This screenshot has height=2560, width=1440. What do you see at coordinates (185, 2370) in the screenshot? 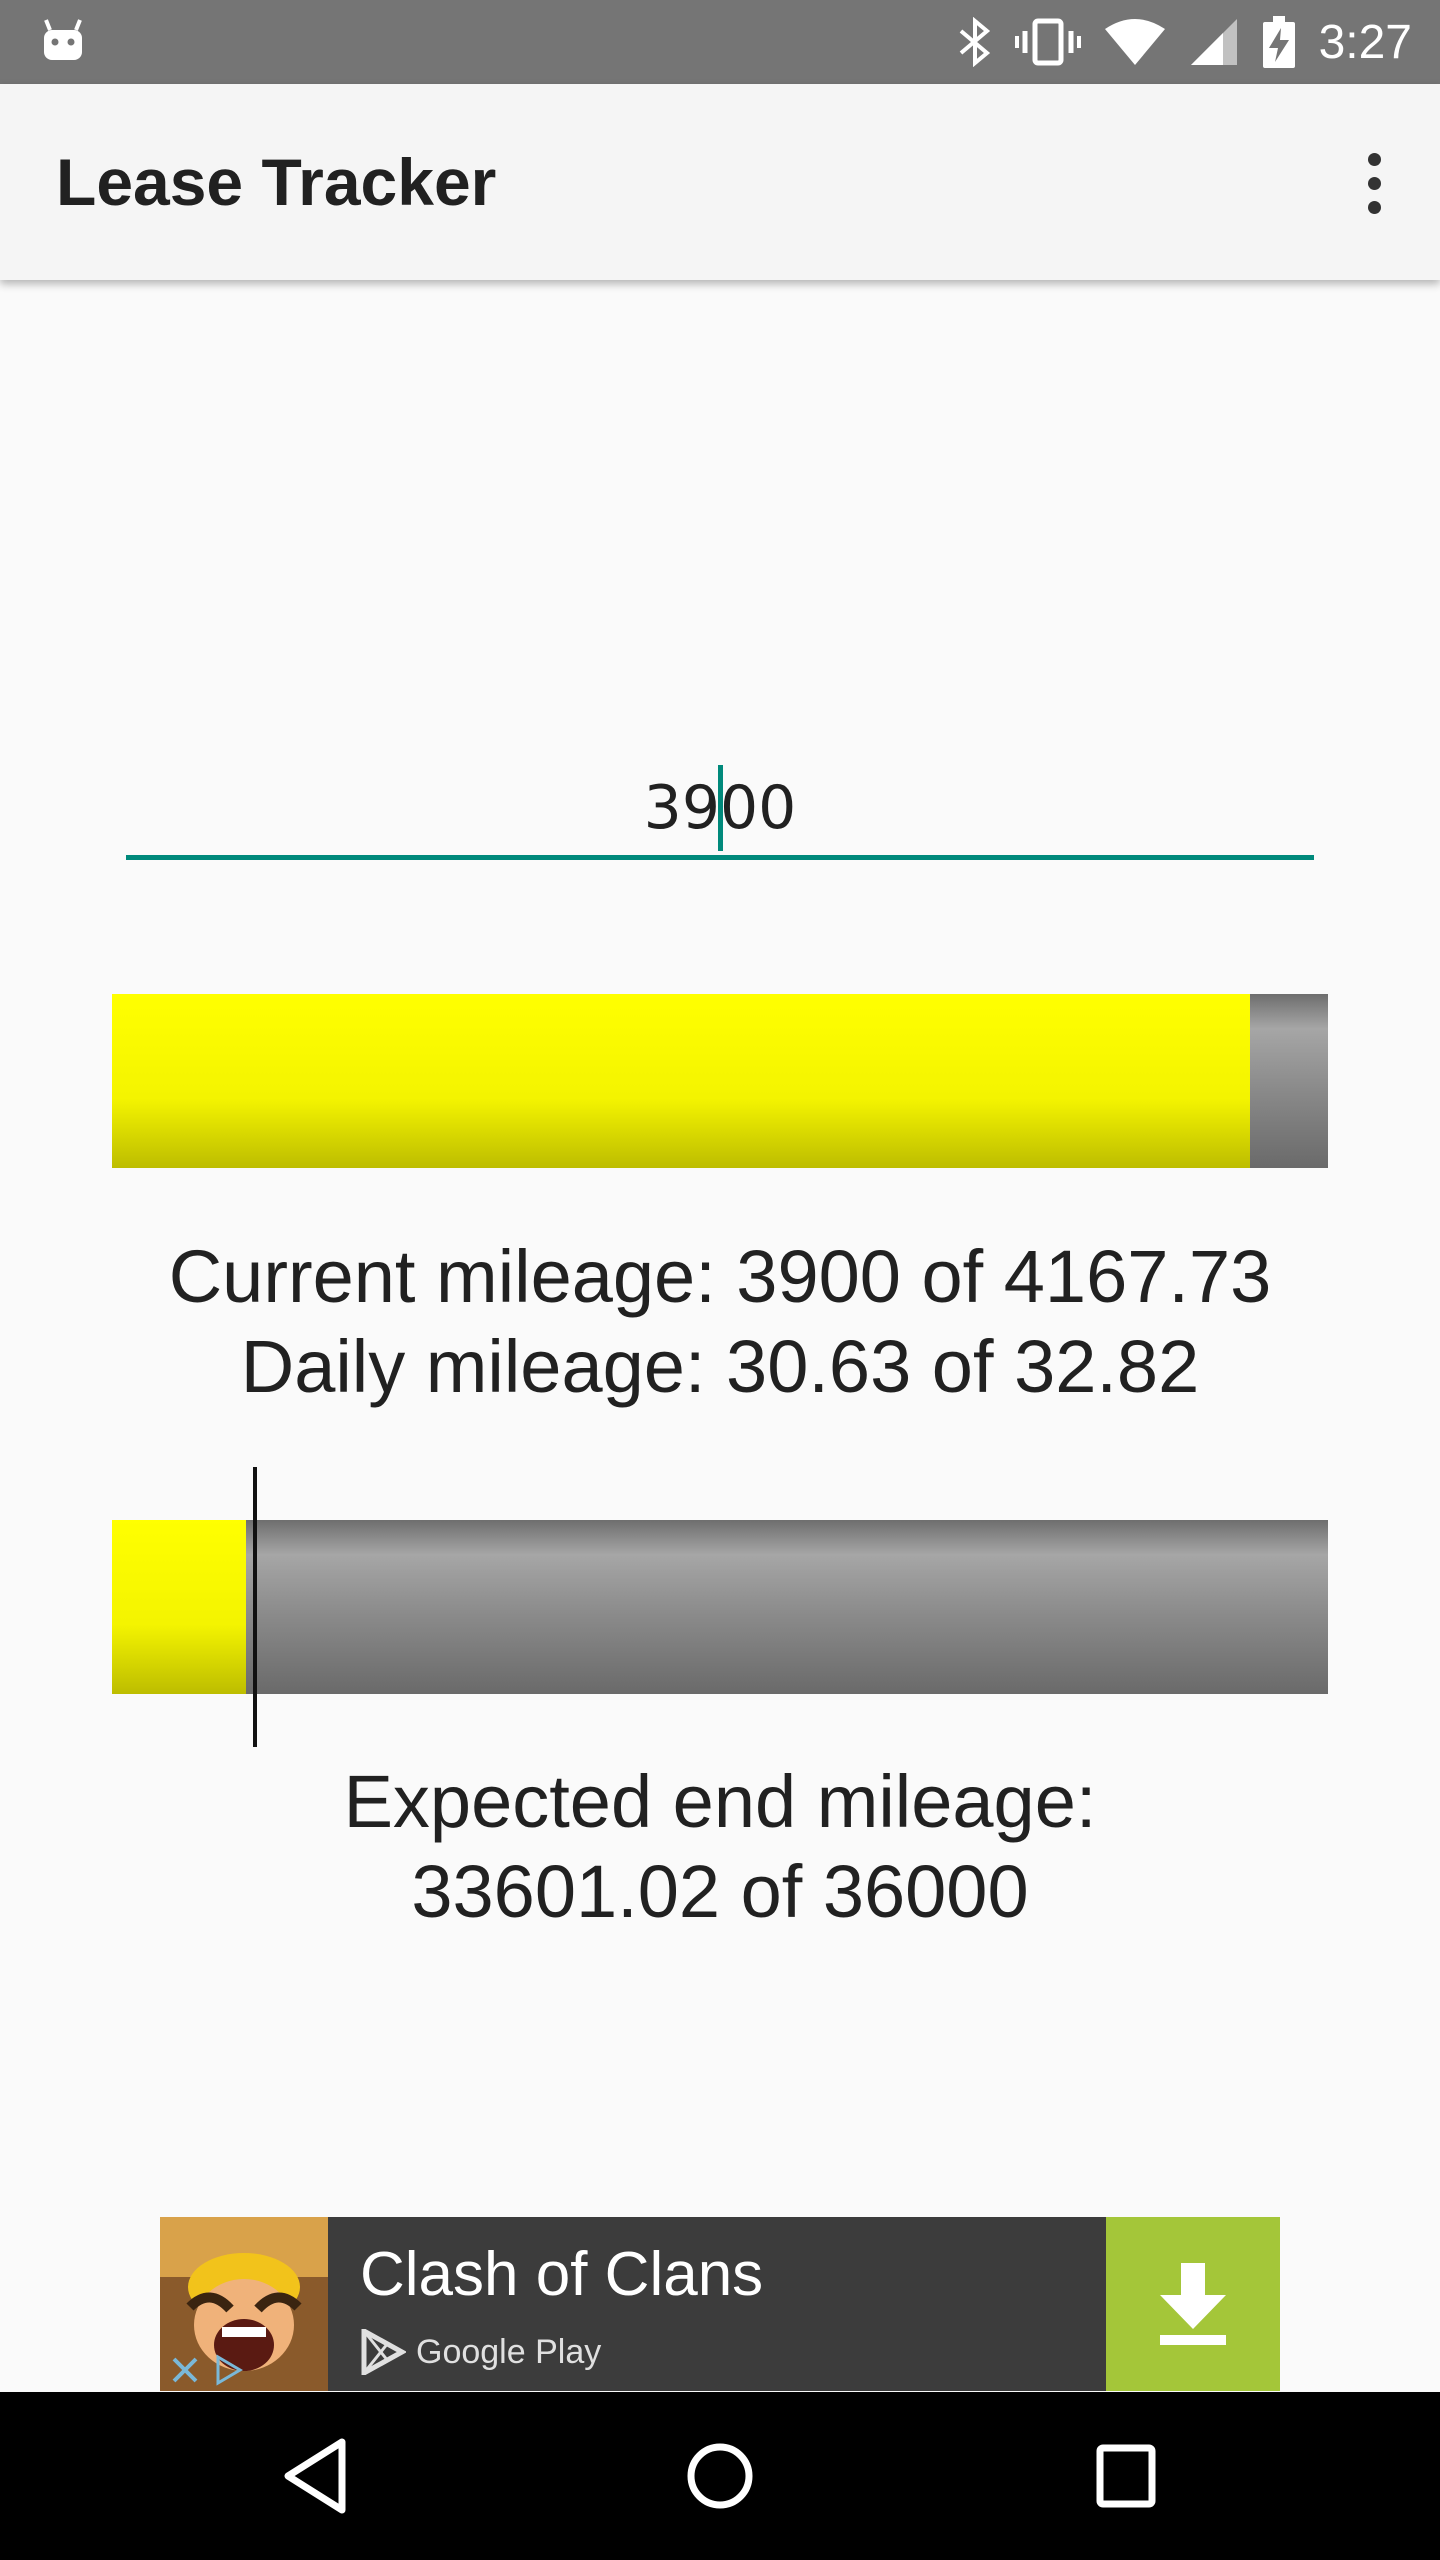
I see `close-icon` at bounding box center [185, 2370].